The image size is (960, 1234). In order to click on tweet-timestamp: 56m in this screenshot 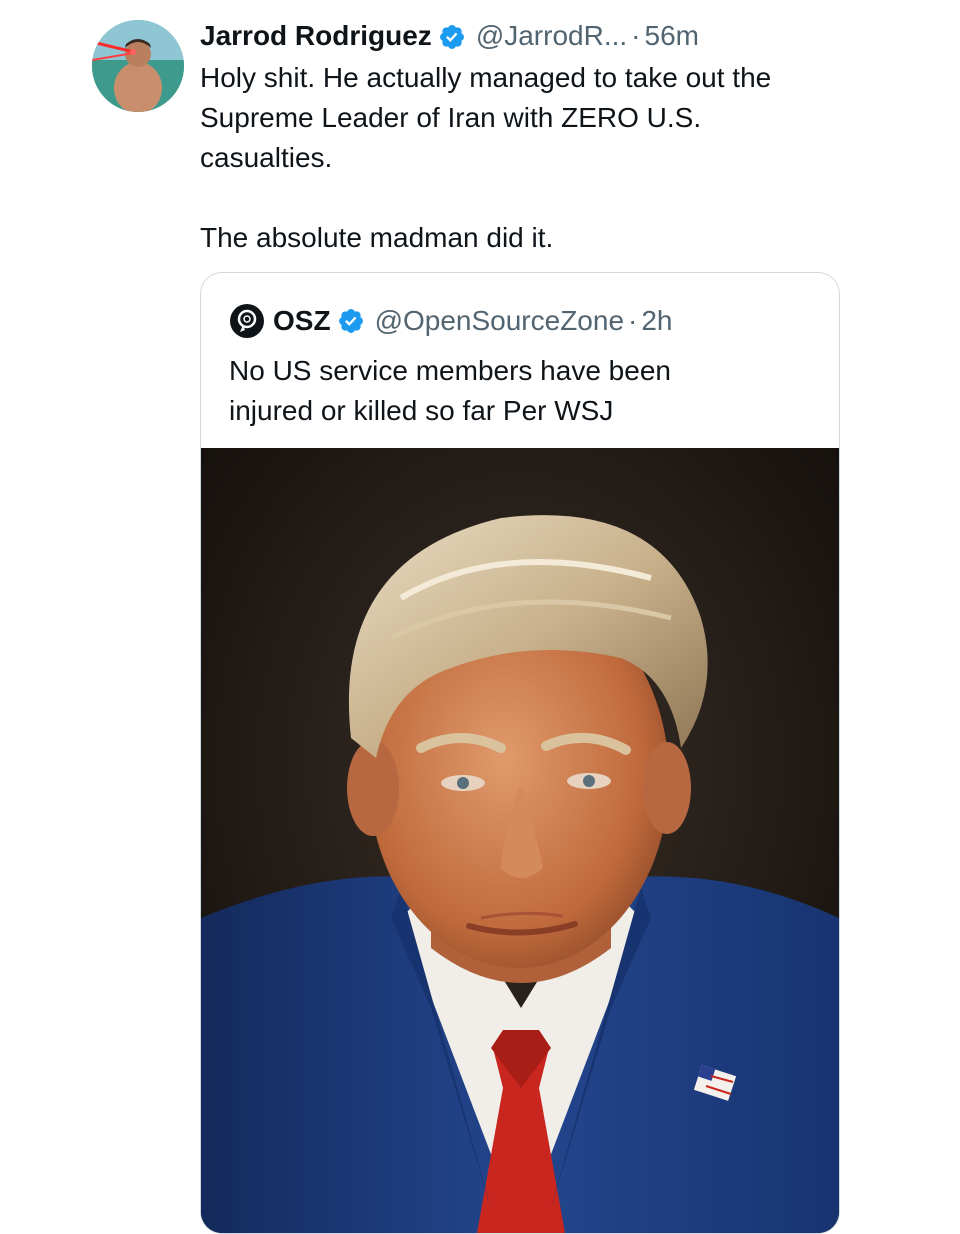, I will do `click(672, 36)`.